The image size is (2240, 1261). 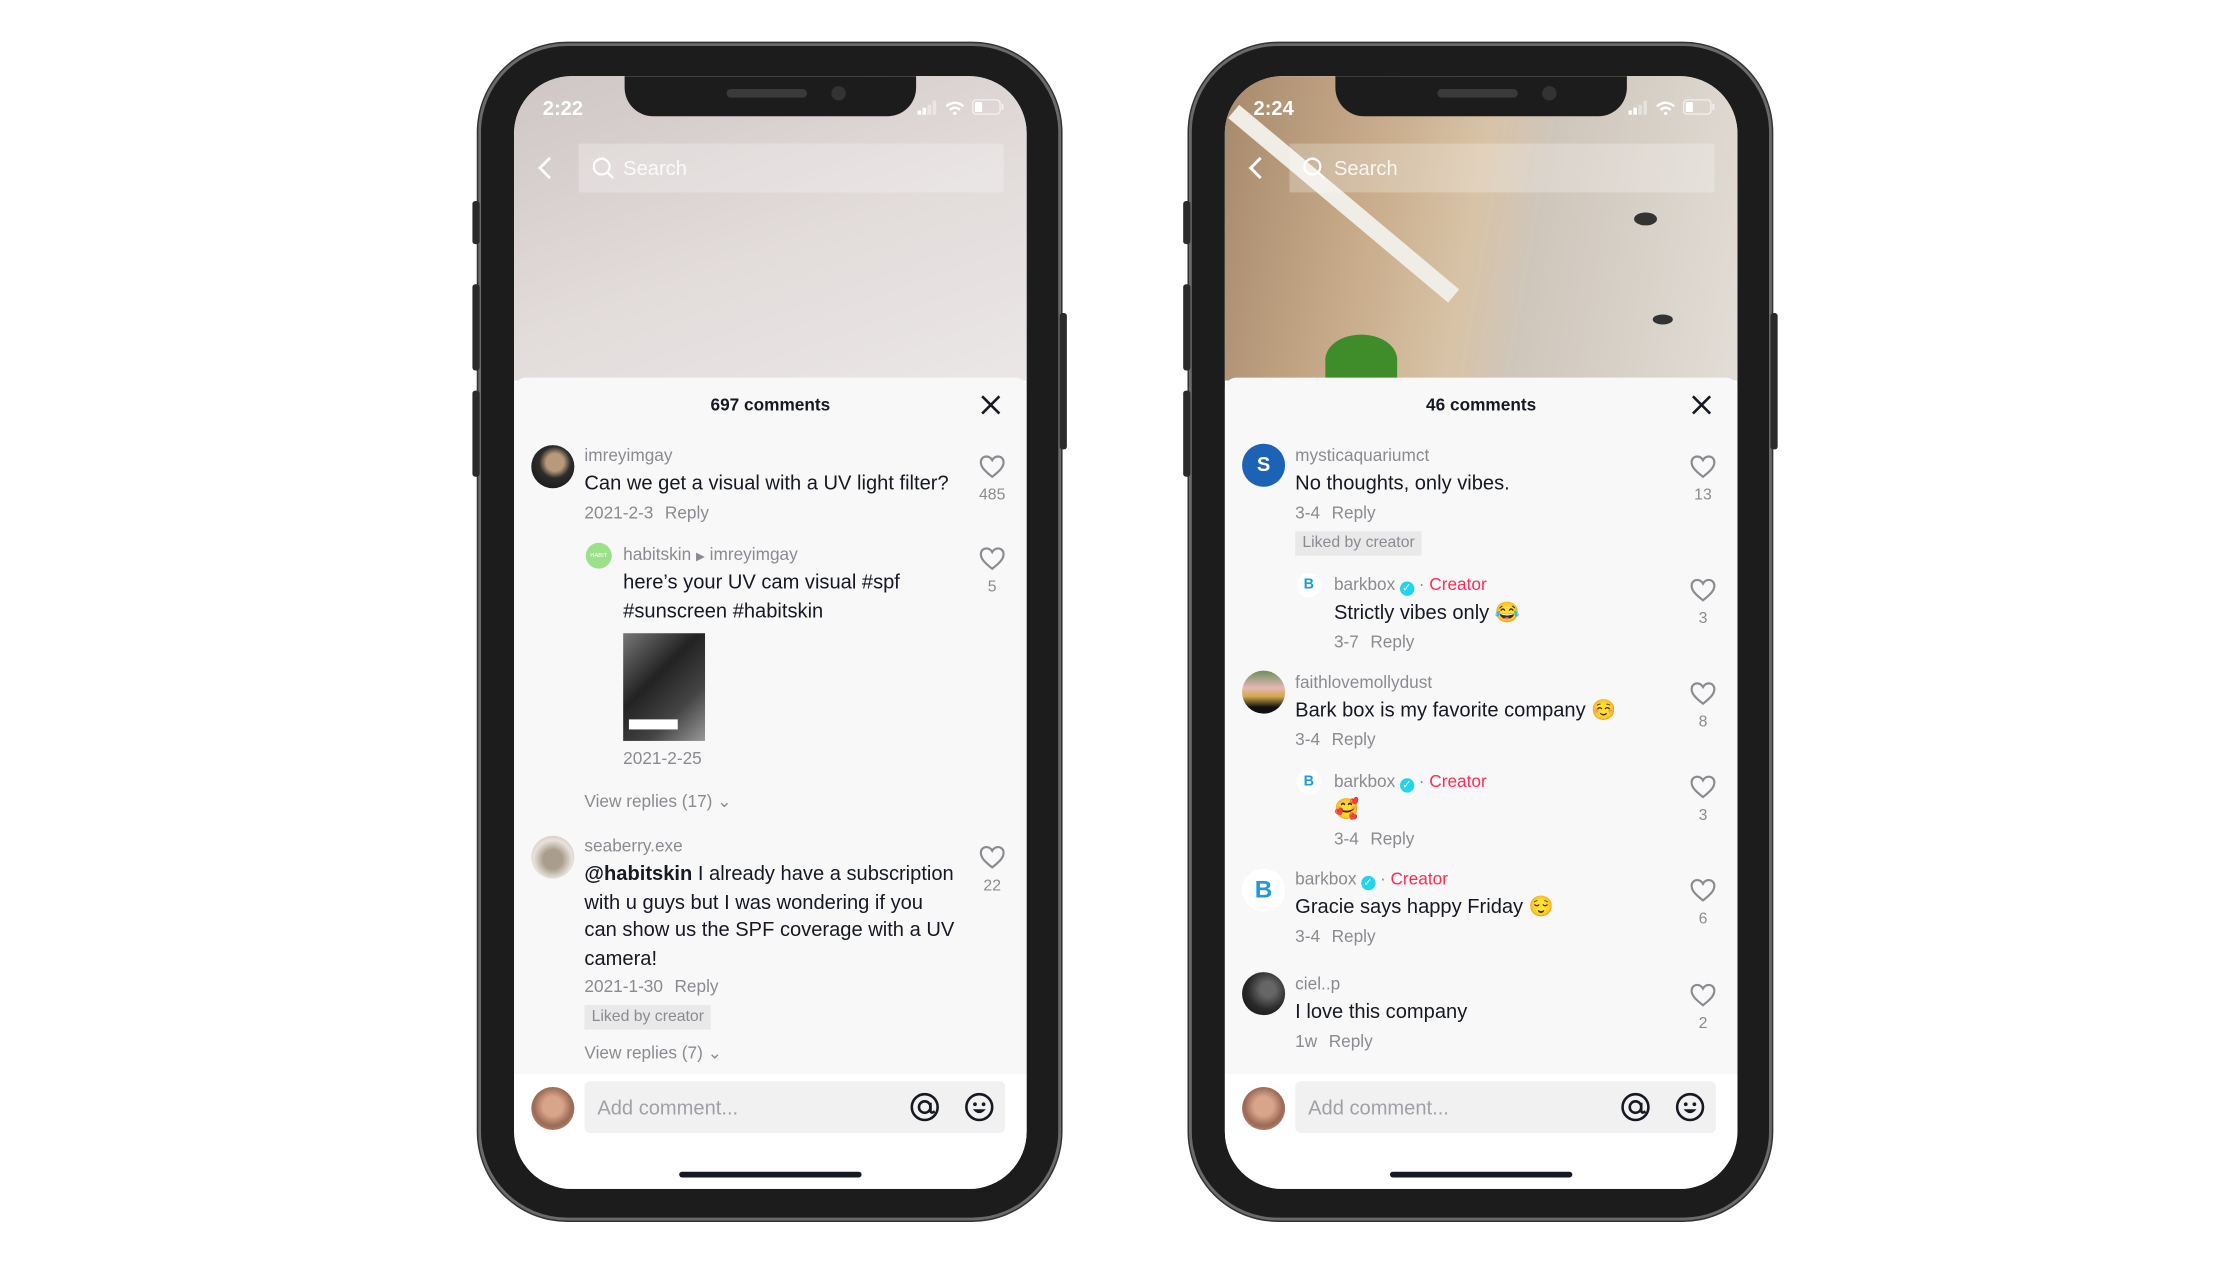 I want to click on like-count: 8, so click(x=1703, y=722).